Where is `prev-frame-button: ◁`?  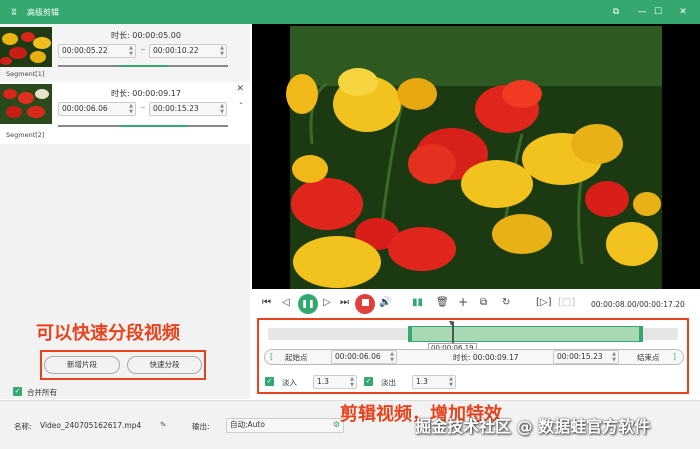 prev-frame-button: ◁ is located at coordinates (286, 302).